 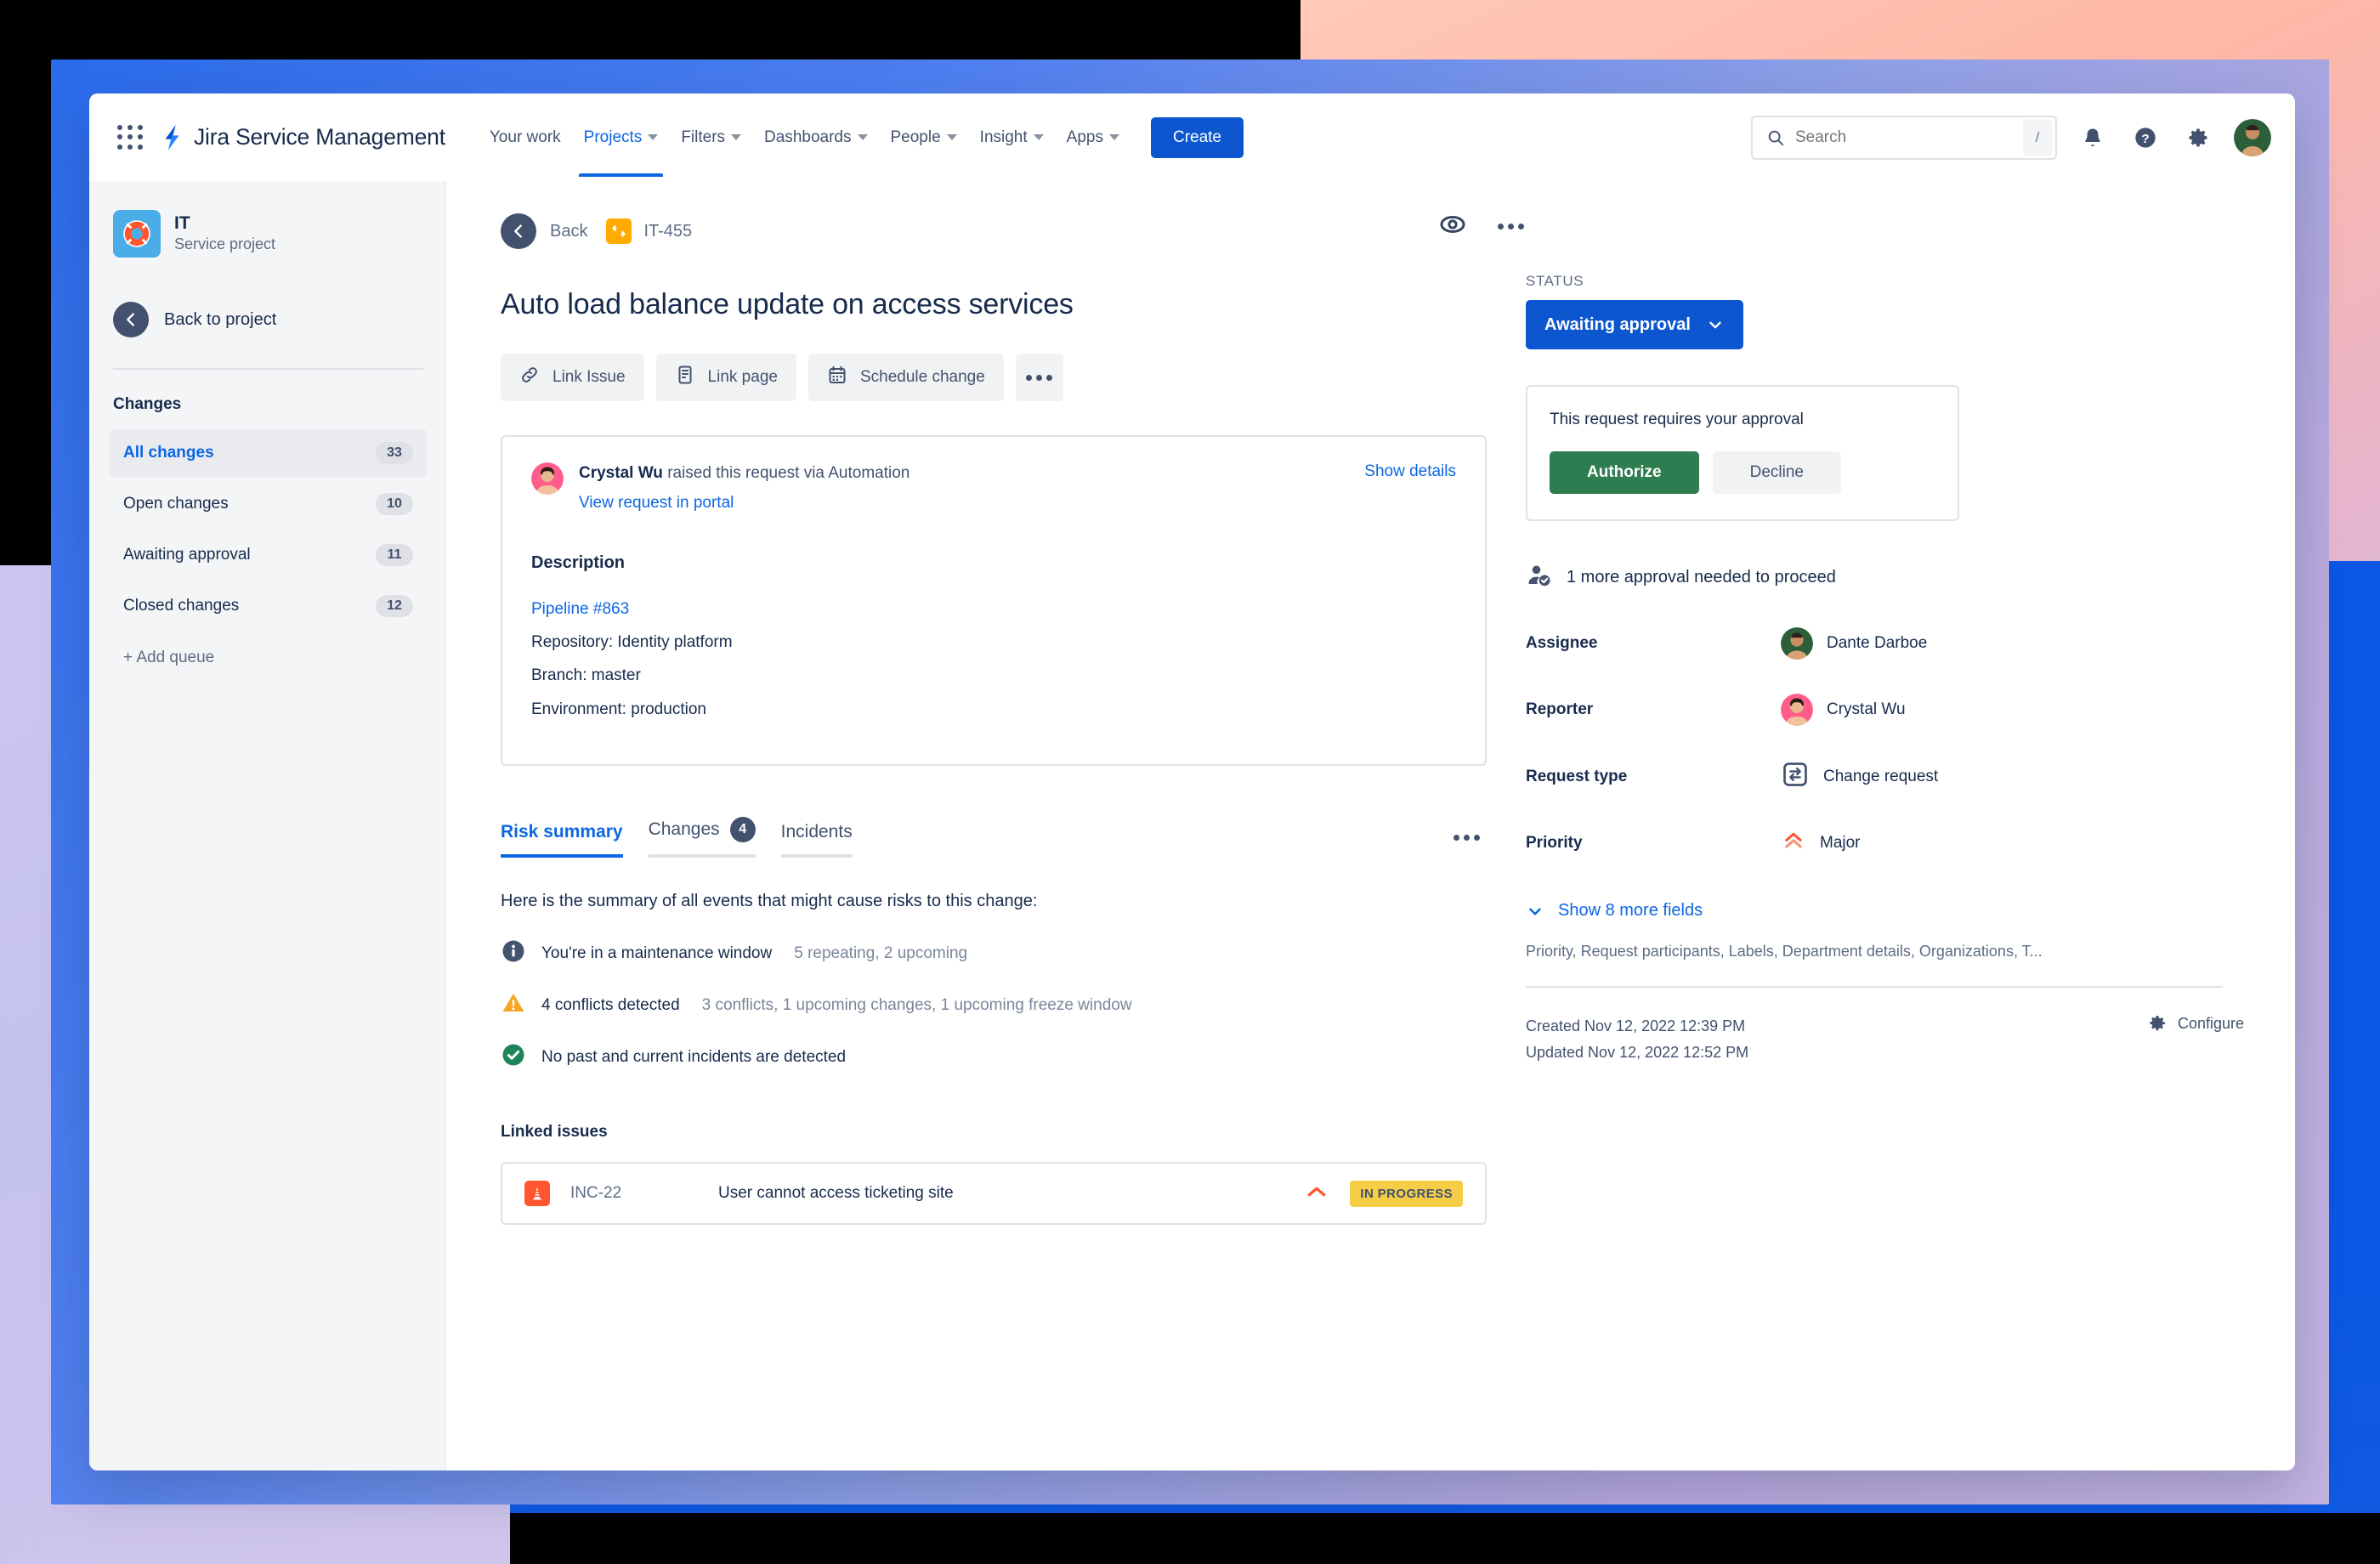 What do you see at coordinates (268, 369) in the screenshot?
I see `sidebar-divider` at bounding box center [268, 369].